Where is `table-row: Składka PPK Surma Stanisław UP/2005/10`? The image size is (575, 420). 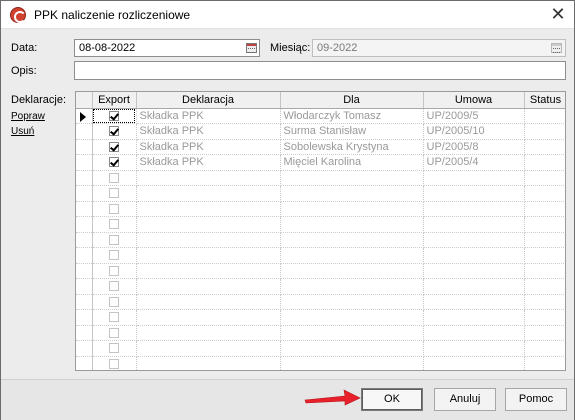 table-row: Składka PPK Surma Stanisław UP/2005/10 is located at coordinates (320, 131).